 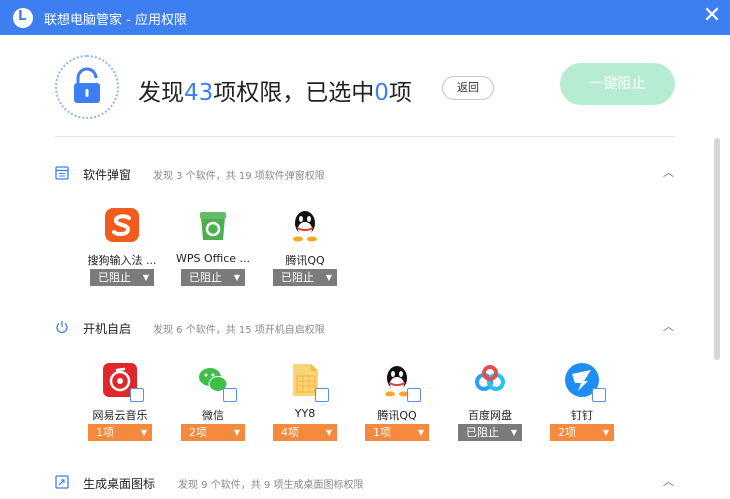 I want to click on permission-summary: 发现43项权限，已选中0项, so click(x=275, y=93).